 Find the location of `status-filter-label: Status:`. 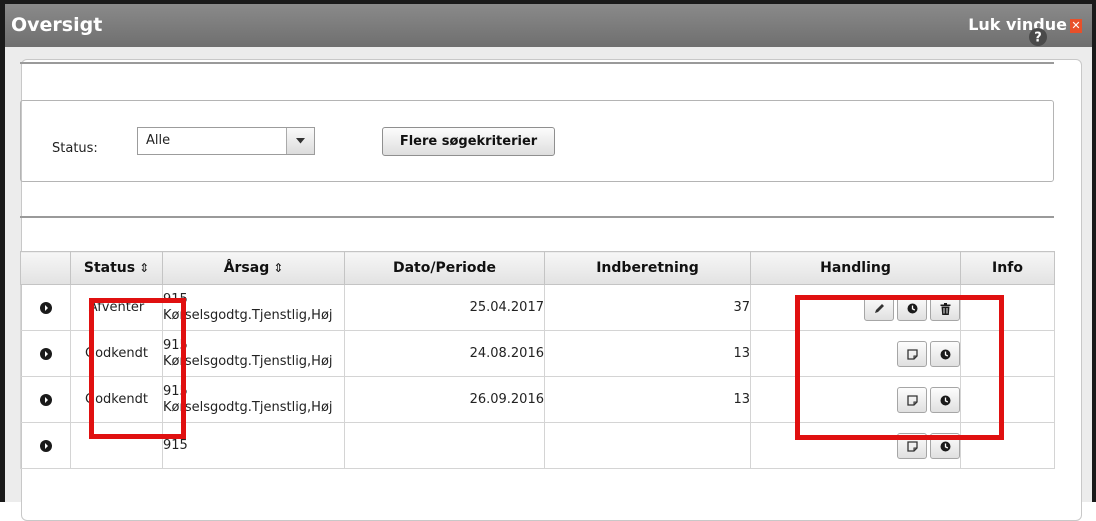

status-filter-label: Status: is located at coordinates (75, 148).